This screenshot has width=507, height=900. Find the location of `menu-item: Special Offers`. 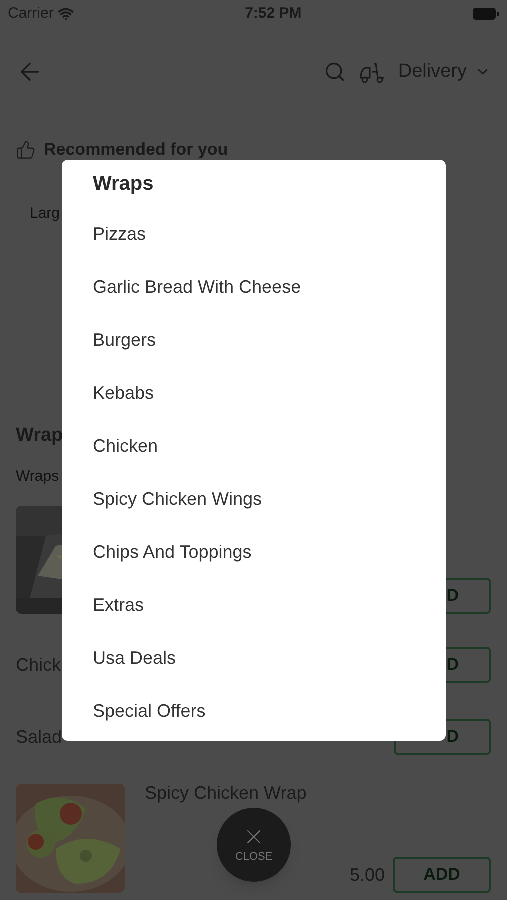

menu-item: Special Offers is located at coordinates (149, 711).